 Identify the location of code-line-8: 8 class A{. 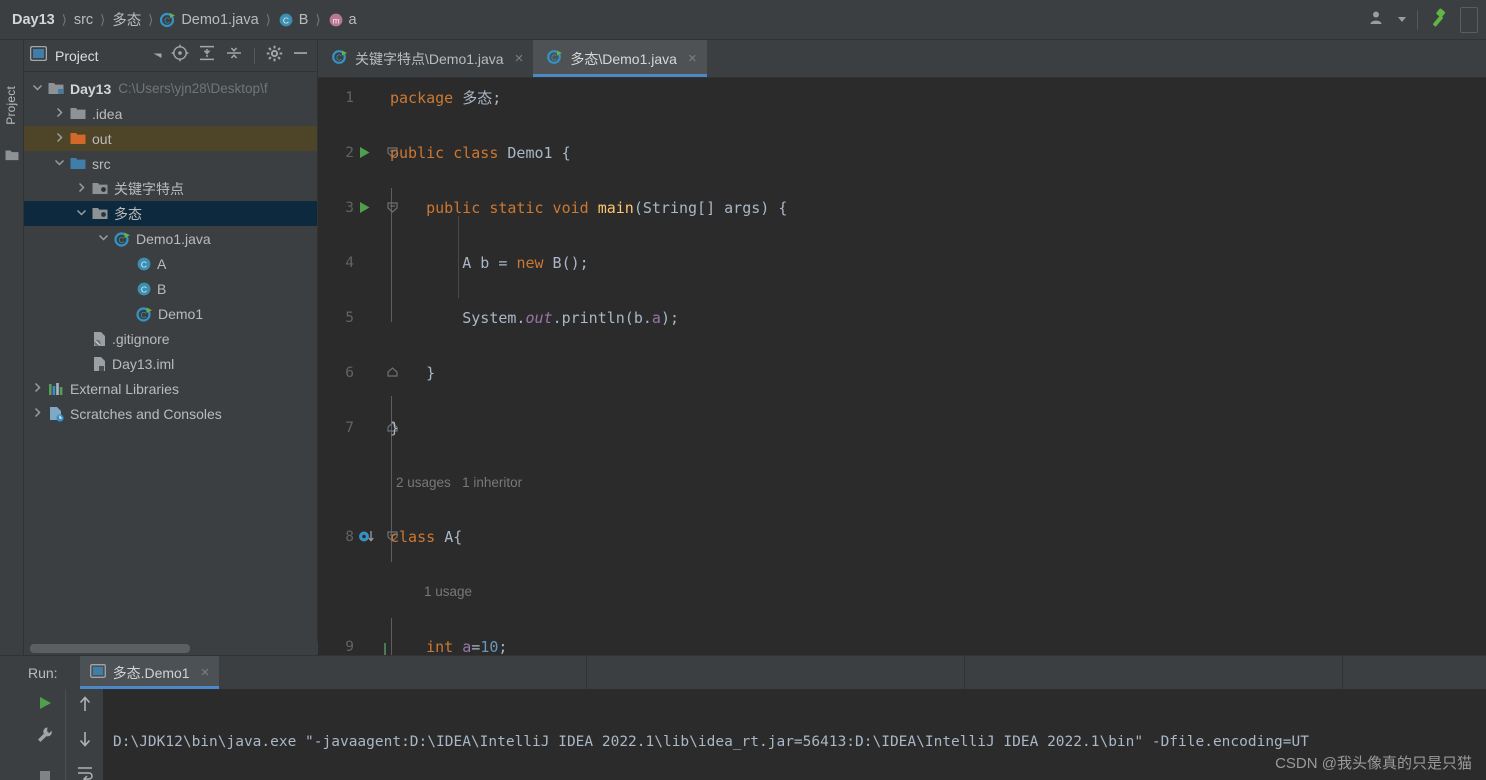
(902, 537).